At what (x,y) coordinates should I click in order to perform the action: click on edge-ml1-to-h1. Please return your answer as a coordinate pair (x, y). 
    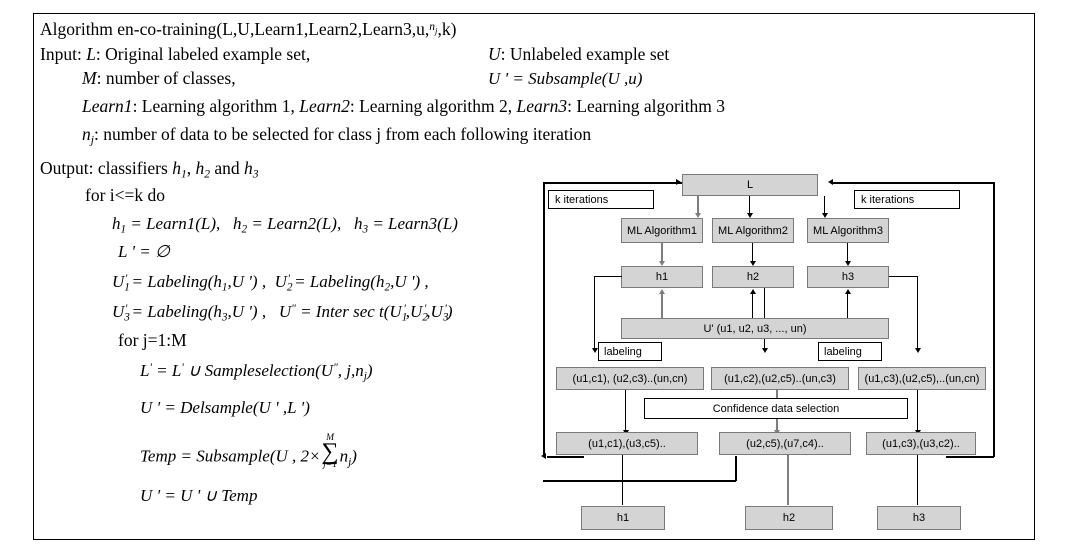
    Looking at the image, I should click on (662, 252).